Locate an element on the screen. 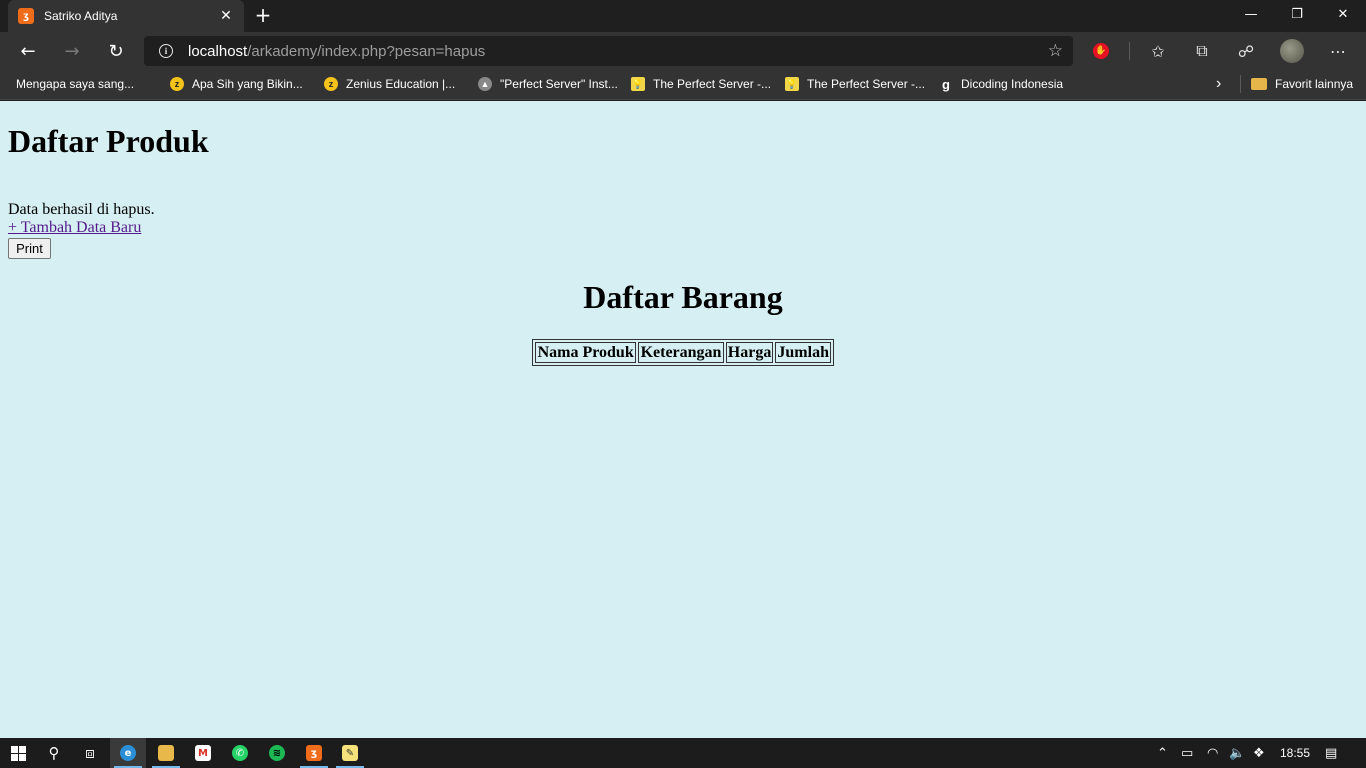 This screenshot has height=768, width=1366. xampp-icon: ʒ is located at coordinates (314, 753).